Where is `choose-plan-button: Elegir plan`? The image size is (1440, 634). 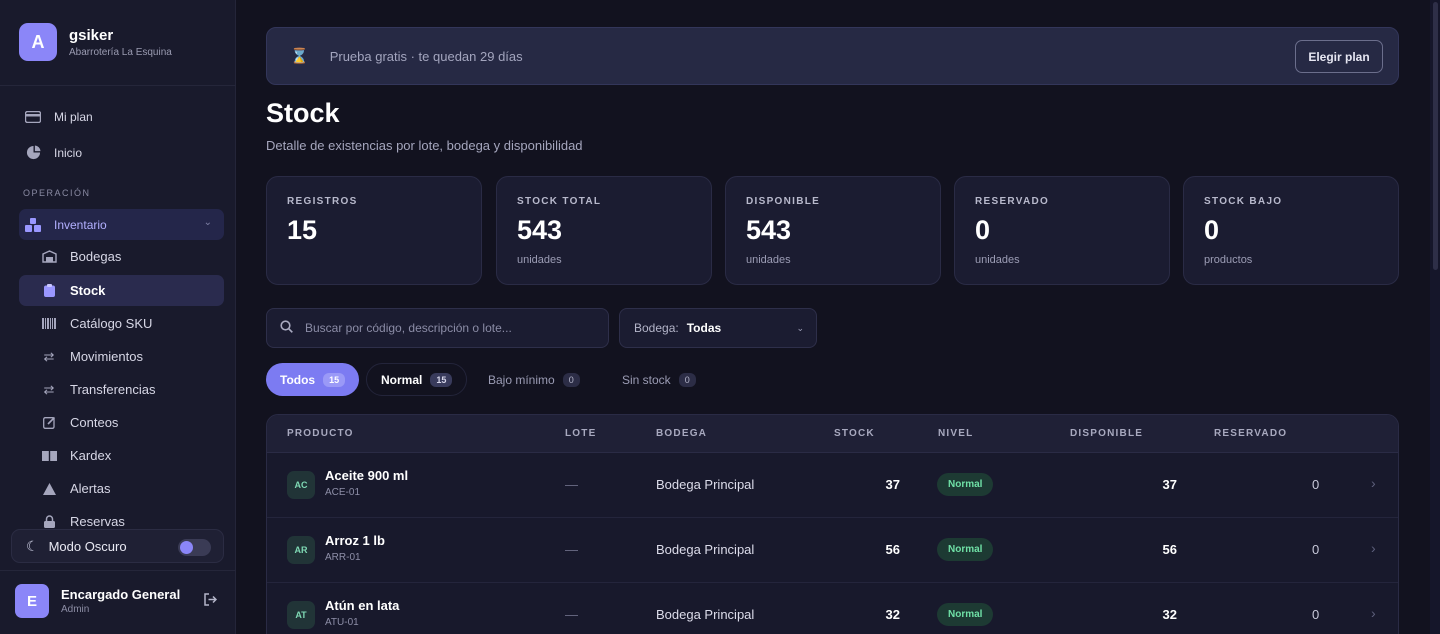
choose-plan-button: Elegir plan is located at coordinates (1339, 56).